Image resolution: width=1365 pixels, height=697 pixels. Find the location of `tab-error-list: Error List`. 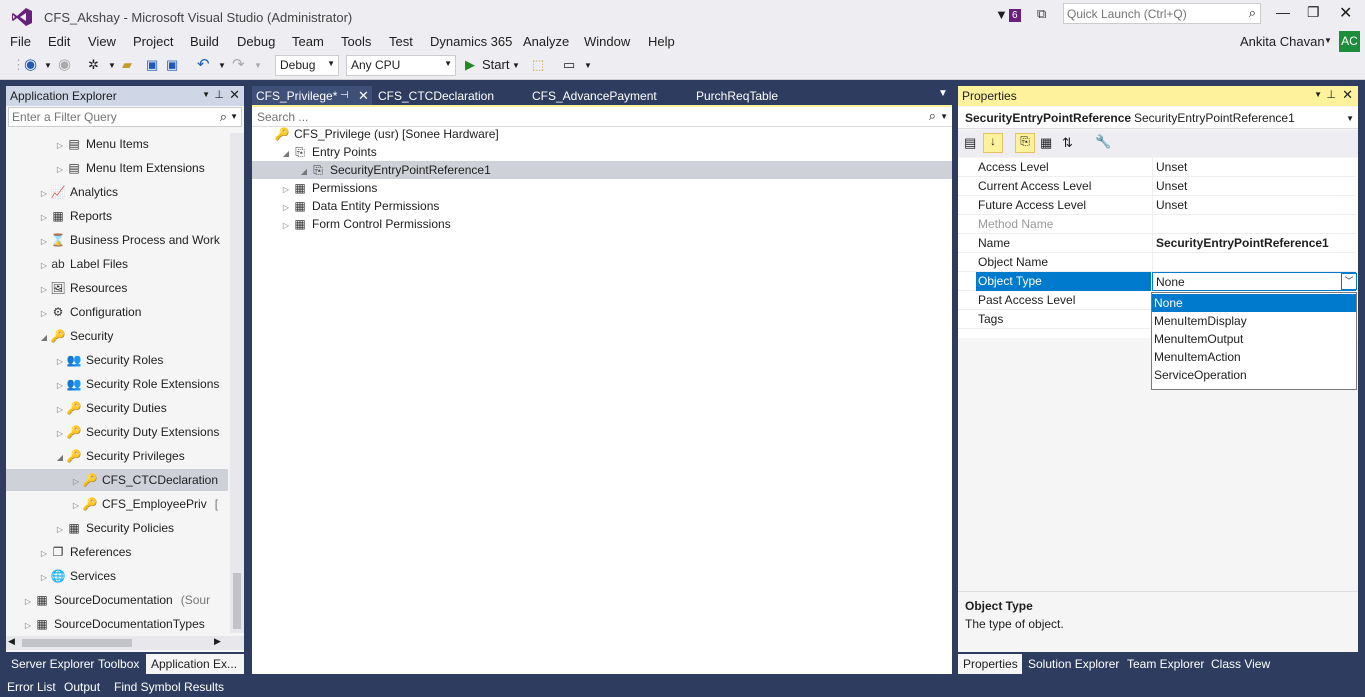

tab-error-list: Error List is located at coordinates (31, 687).